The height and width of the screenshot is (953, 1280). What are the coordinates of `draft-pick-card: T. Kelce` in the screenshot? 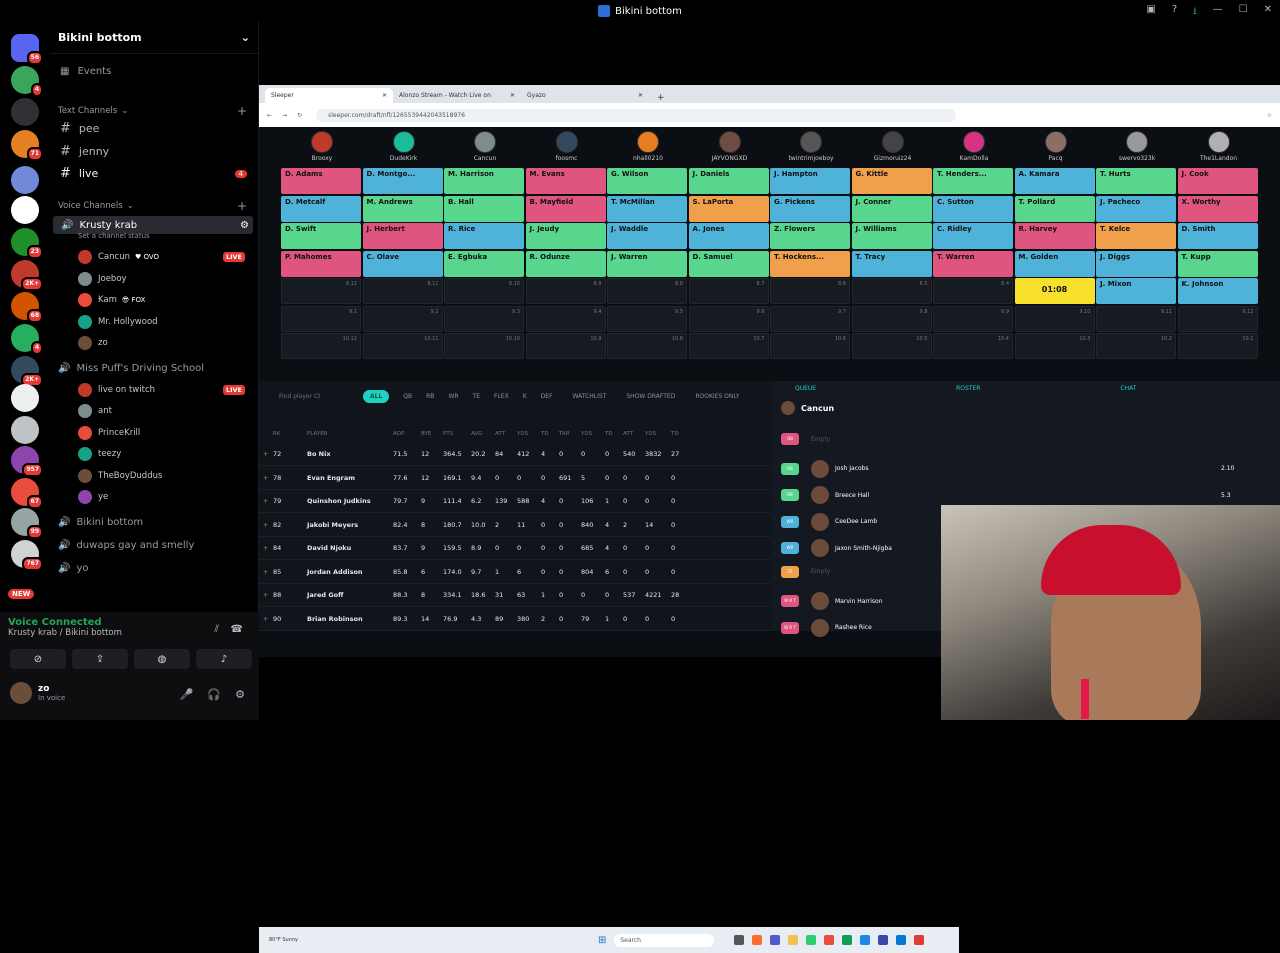 It's located at (1136, 236).